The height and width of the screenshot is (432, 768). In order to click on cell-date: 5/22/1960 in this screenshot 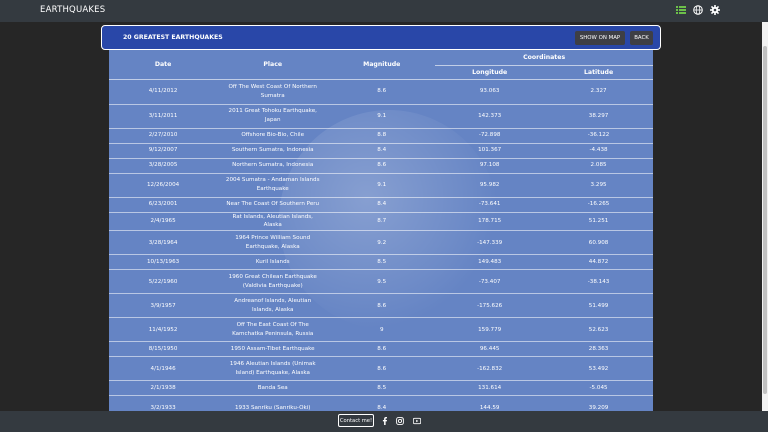, I will do `click(163, 281)`.